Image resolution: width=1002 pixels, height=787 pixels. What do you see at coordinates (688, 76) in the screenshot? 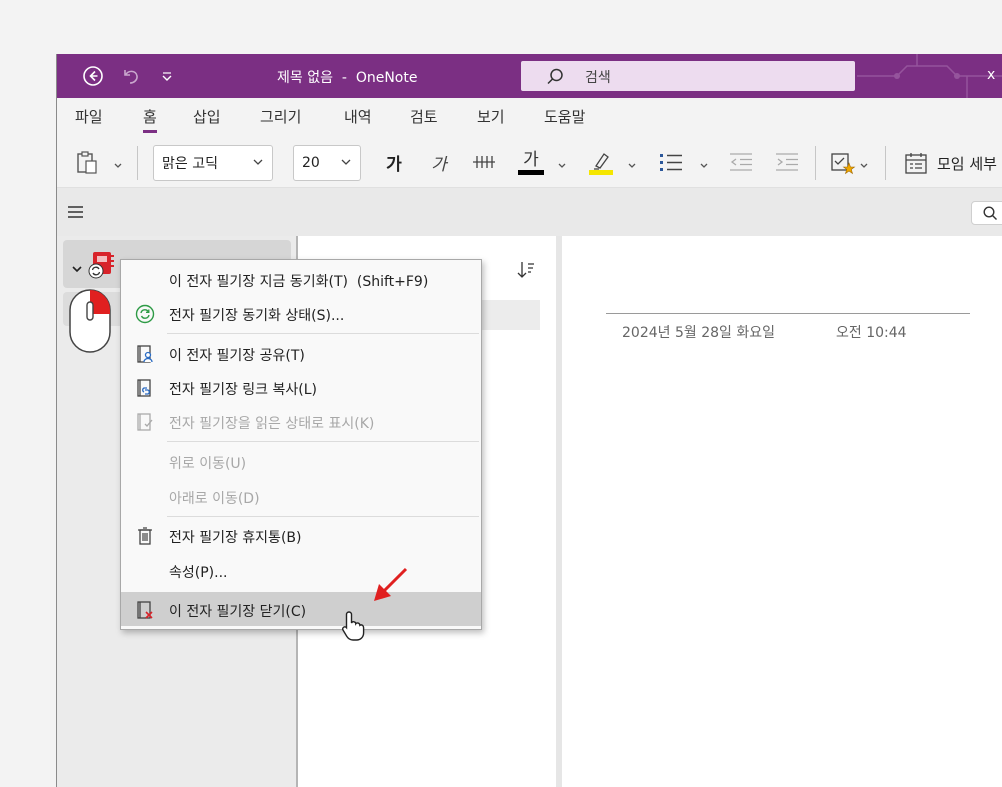
I see `title-search-box: 검색` at bounding box center [688, 76].